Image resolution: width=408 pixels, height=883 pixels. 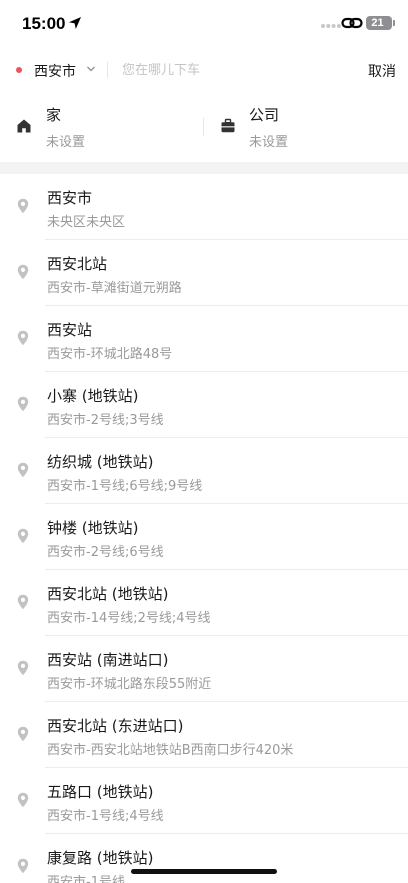 What do you see at coordinates (95, 127) in the screenshot?
I see `home-shortcut: 家 未设置` at bounding box center [95, 127].